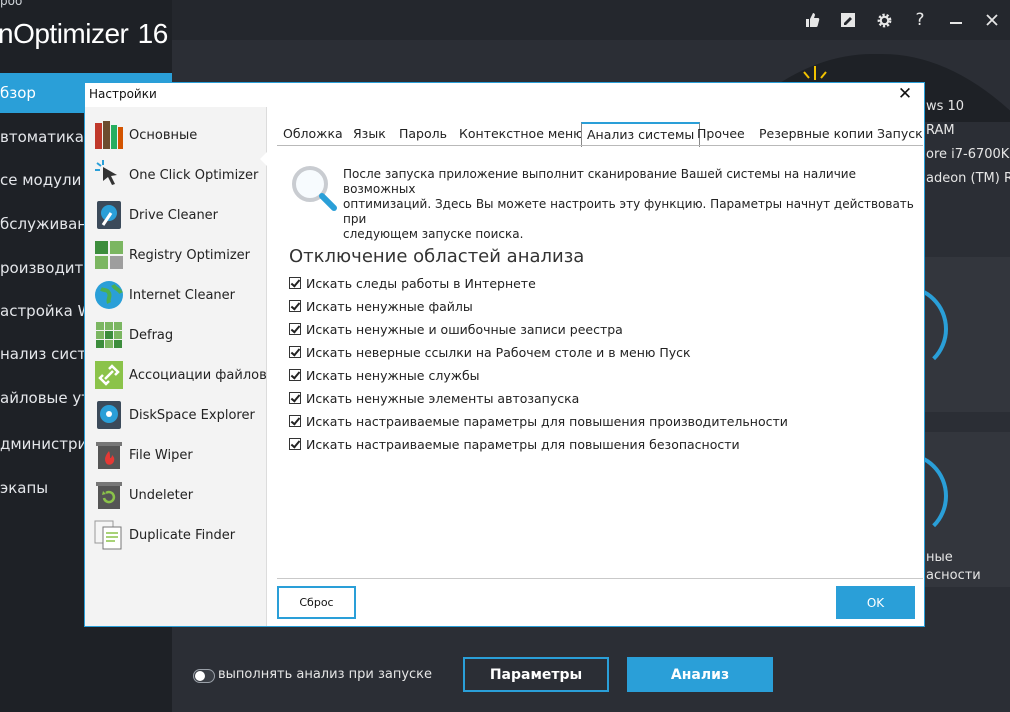  Describe the element at coordinates (109, 175) in the screenshot. I see `cursor-click-icon` at that location.